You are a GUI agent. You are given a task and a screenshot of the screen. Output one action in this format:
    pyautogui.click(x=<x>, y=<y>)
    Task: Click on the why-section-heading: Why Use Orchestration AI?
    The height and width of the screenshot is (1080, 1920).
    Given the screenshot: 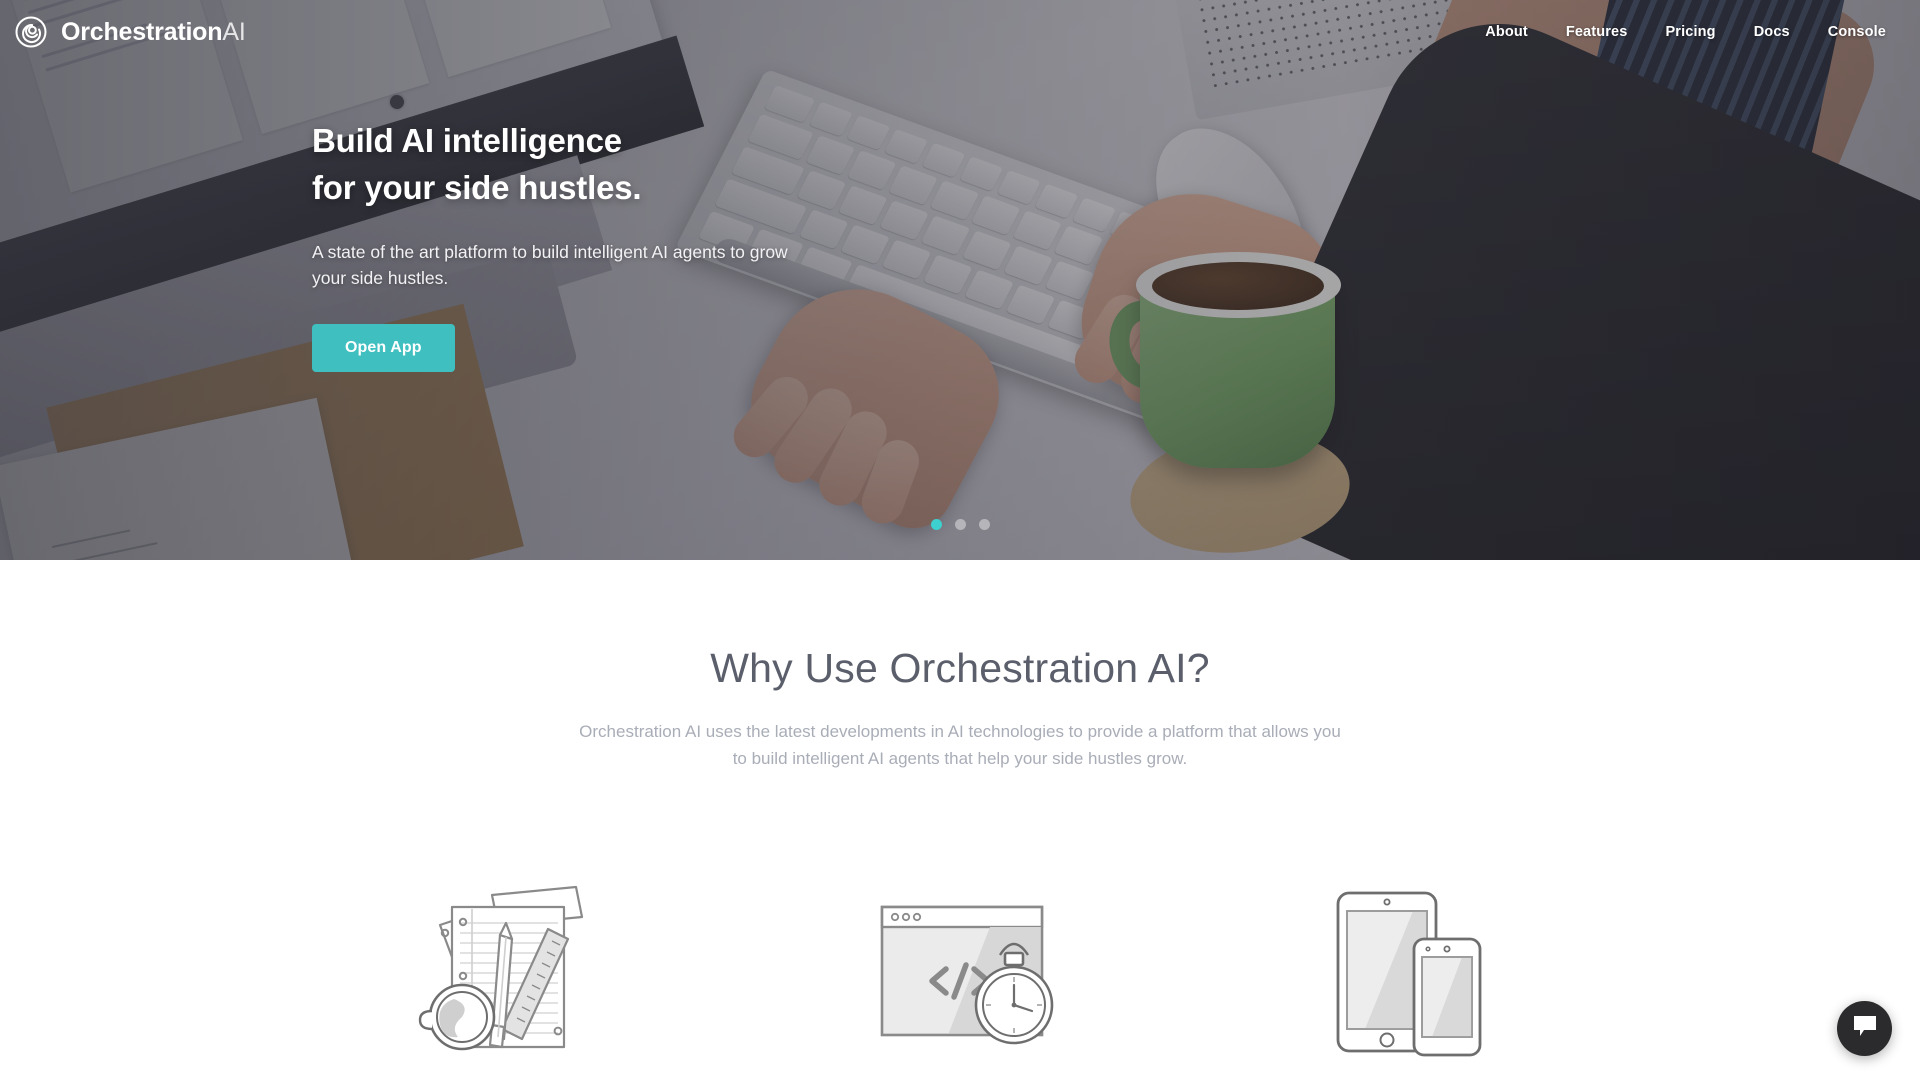 What is the action you would take?
    pyautogui.click(x=960, y=668)
    